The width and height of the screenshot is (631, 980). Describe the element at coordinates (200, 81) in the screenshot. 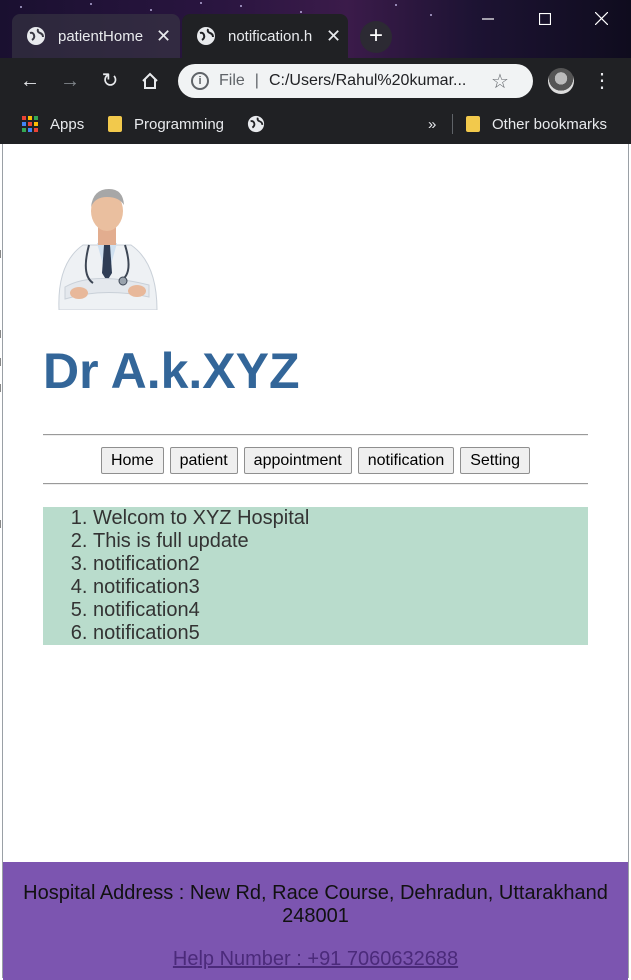

I see `info-icon: i` at that location.